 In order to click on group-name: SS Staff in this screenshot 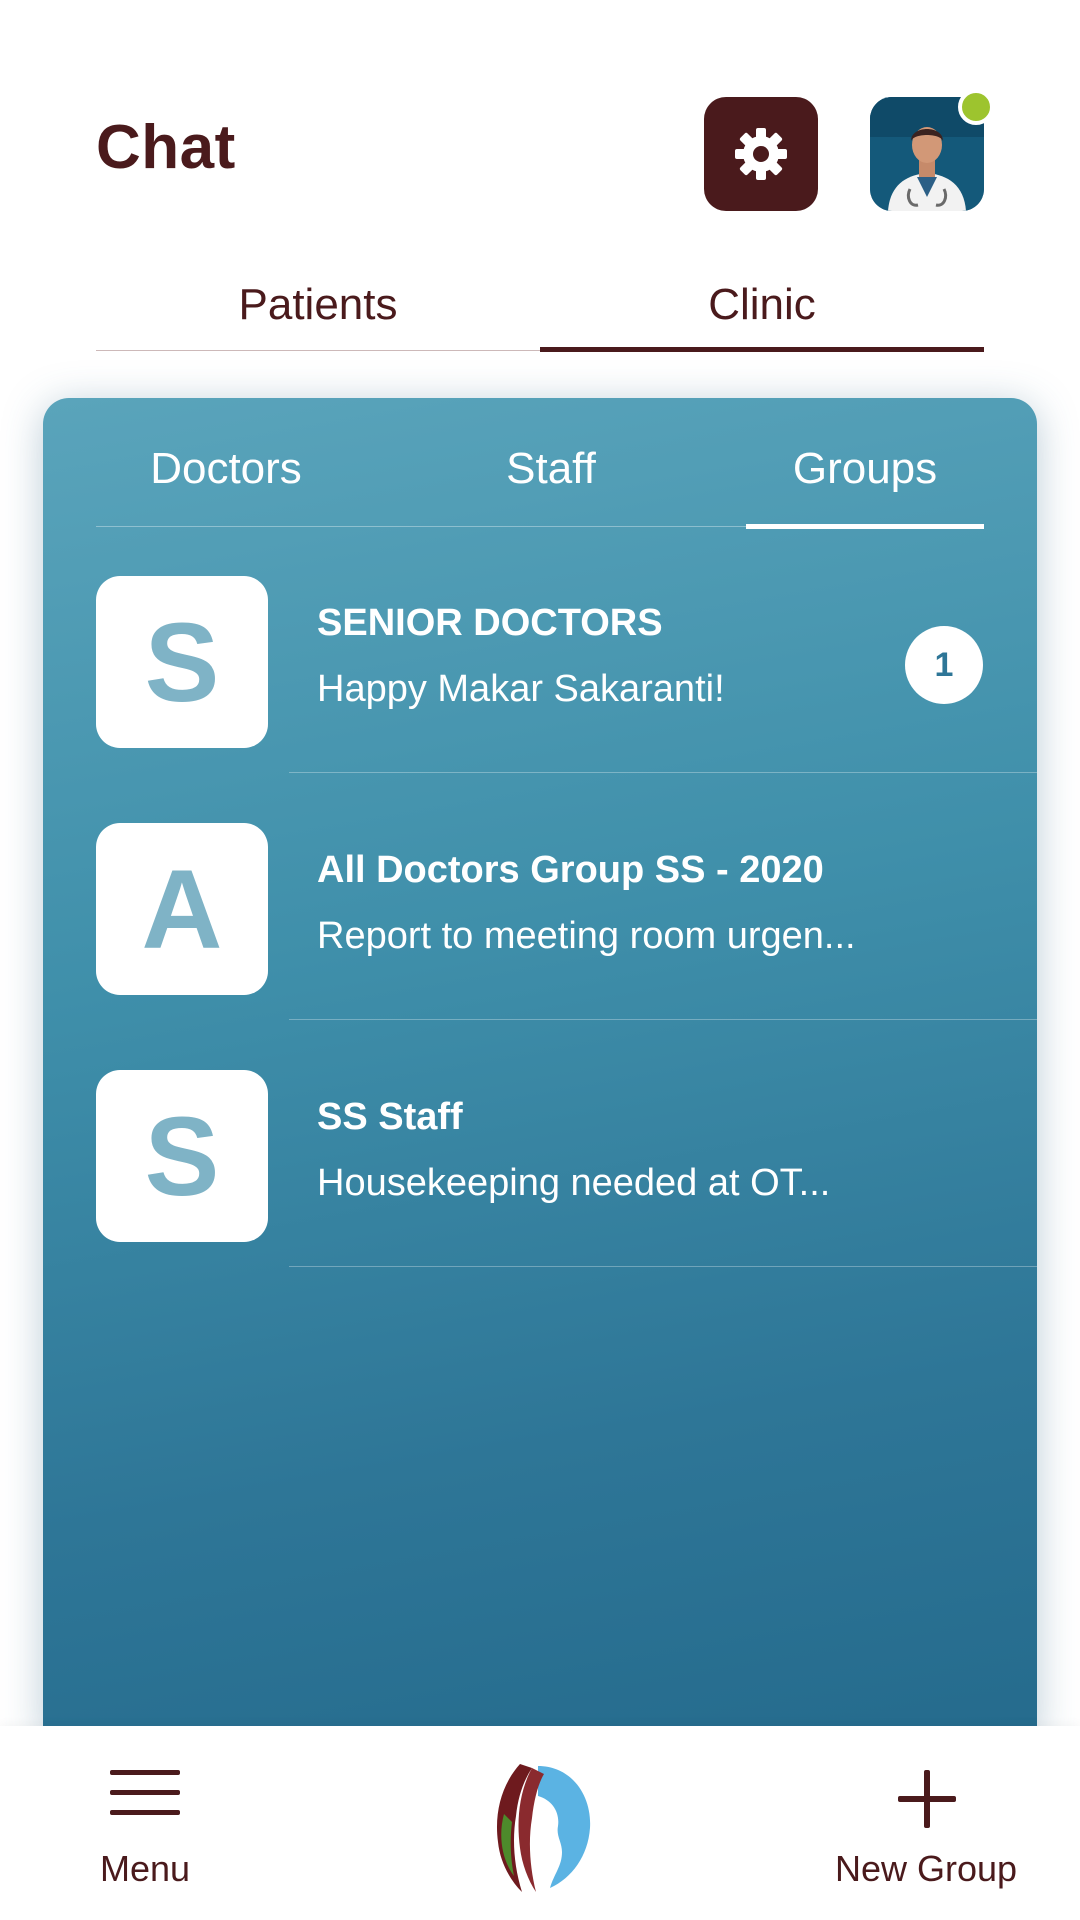, I will do `click(390, 1117)`.